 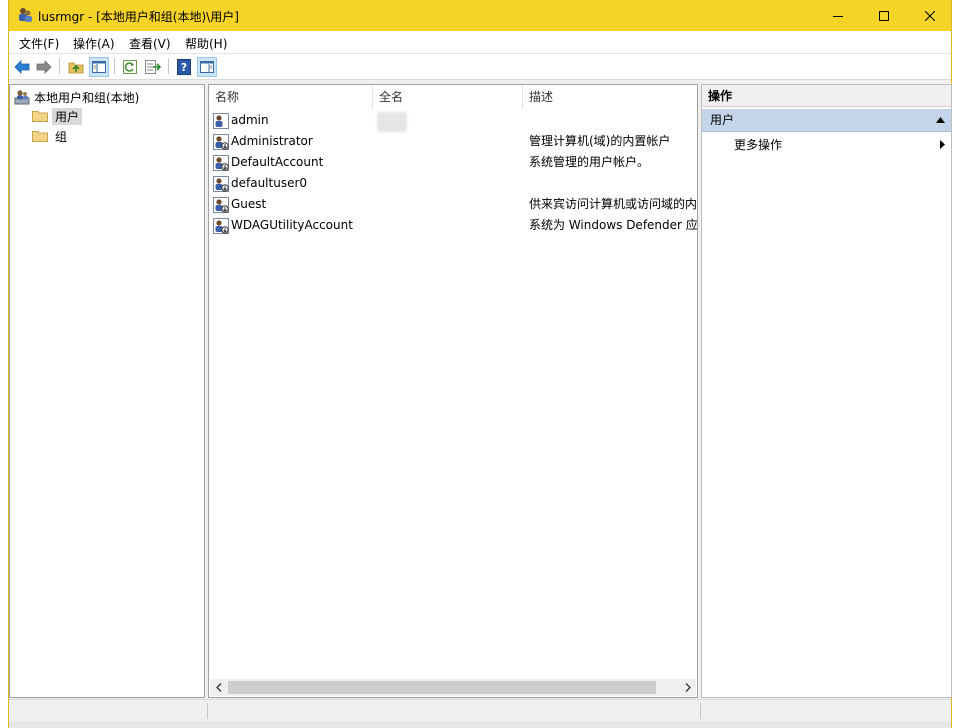 I want to click on minimize-button, so click(x=838, y=15).